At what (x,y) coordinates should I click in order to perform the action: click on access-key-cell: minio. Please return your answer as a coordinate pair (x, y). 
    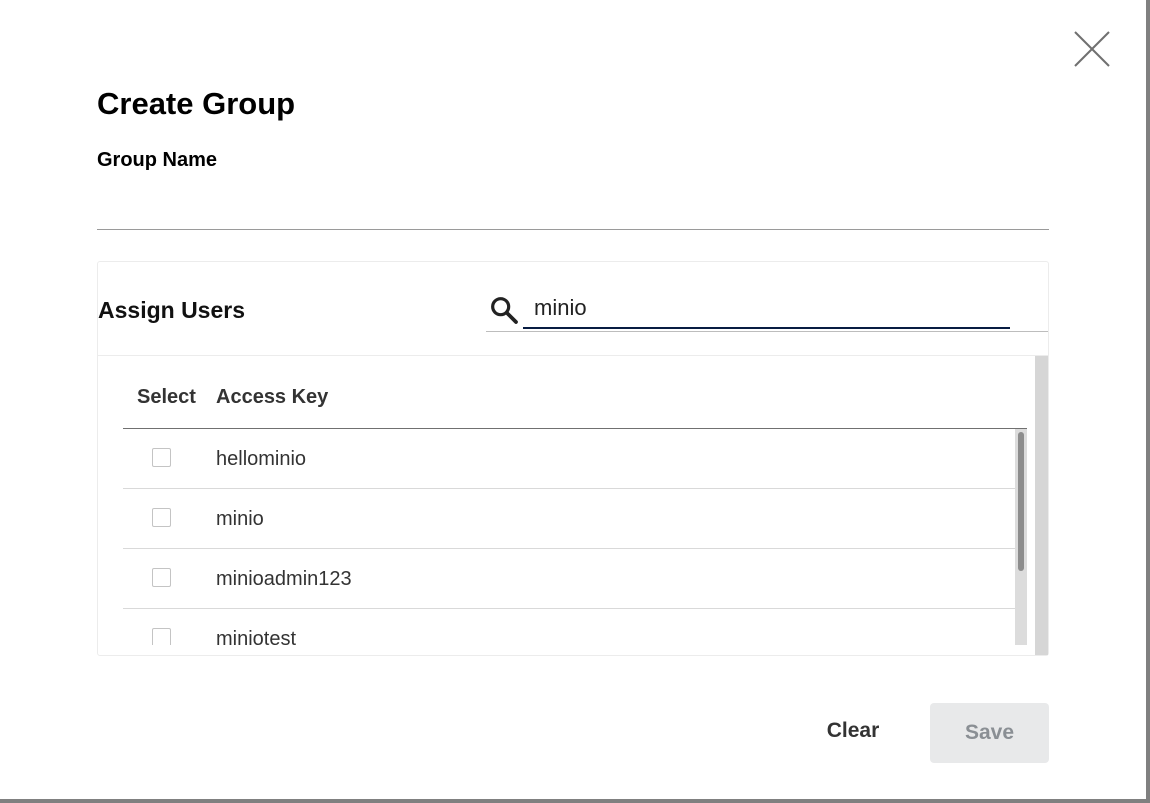
    Looking at the image, I should click on (240, 519).